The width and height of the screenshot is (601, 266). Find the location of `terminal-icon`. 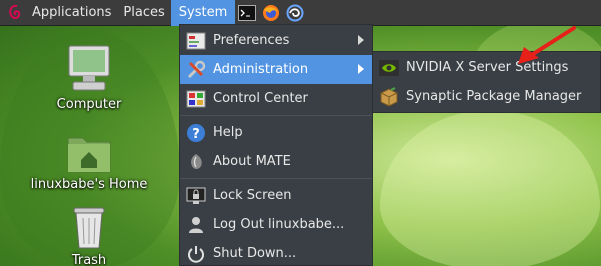

terminal-icon is located at coordinates (247, 13).